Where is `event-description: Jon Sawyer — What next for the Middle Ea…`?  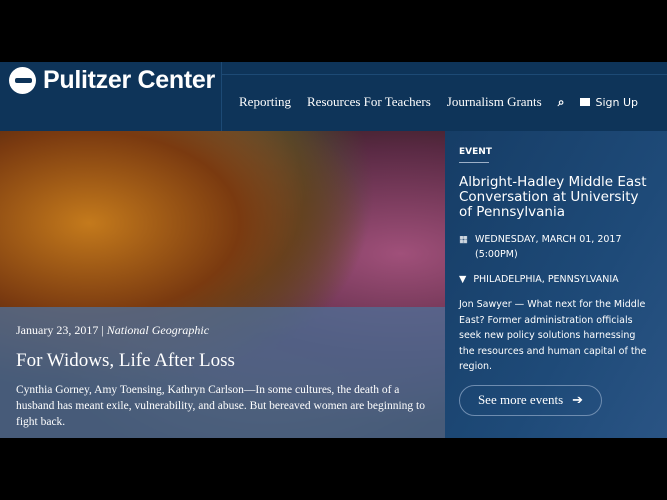
event-description: Jon Sawyer — What next for the Middle Ea… is located at coordinates (553, 335).